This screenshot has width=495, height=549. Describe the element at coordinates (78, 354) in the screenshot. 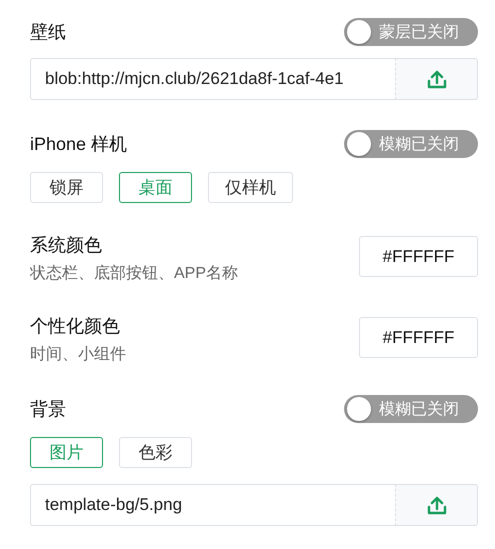

I see `section-description: 时间、小组件` at that location.